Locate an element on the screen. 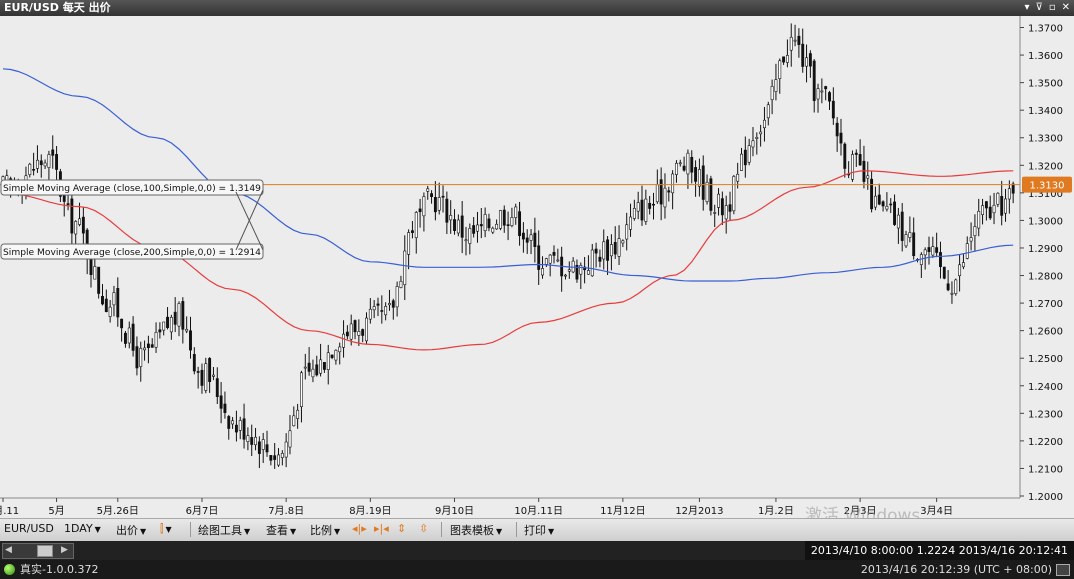 The image size is (1074, 579). y-tick-label: 1.2700 is located at coordinates (1045, 304).